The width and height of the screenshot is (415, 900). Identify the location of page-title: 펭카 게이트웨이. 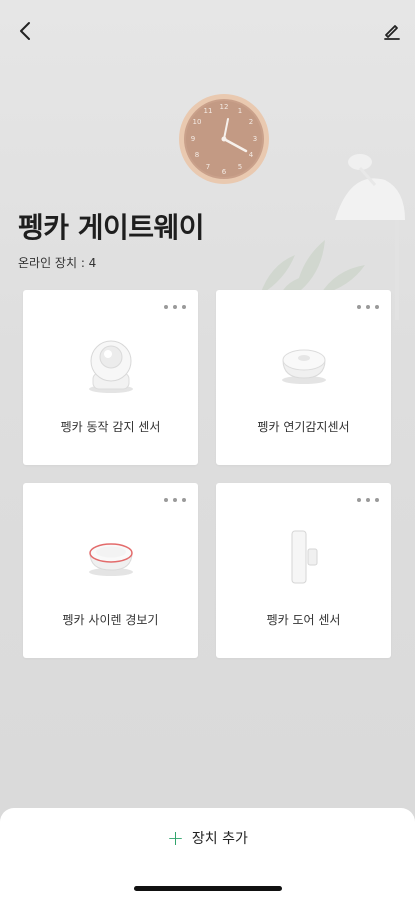
(111, 227).